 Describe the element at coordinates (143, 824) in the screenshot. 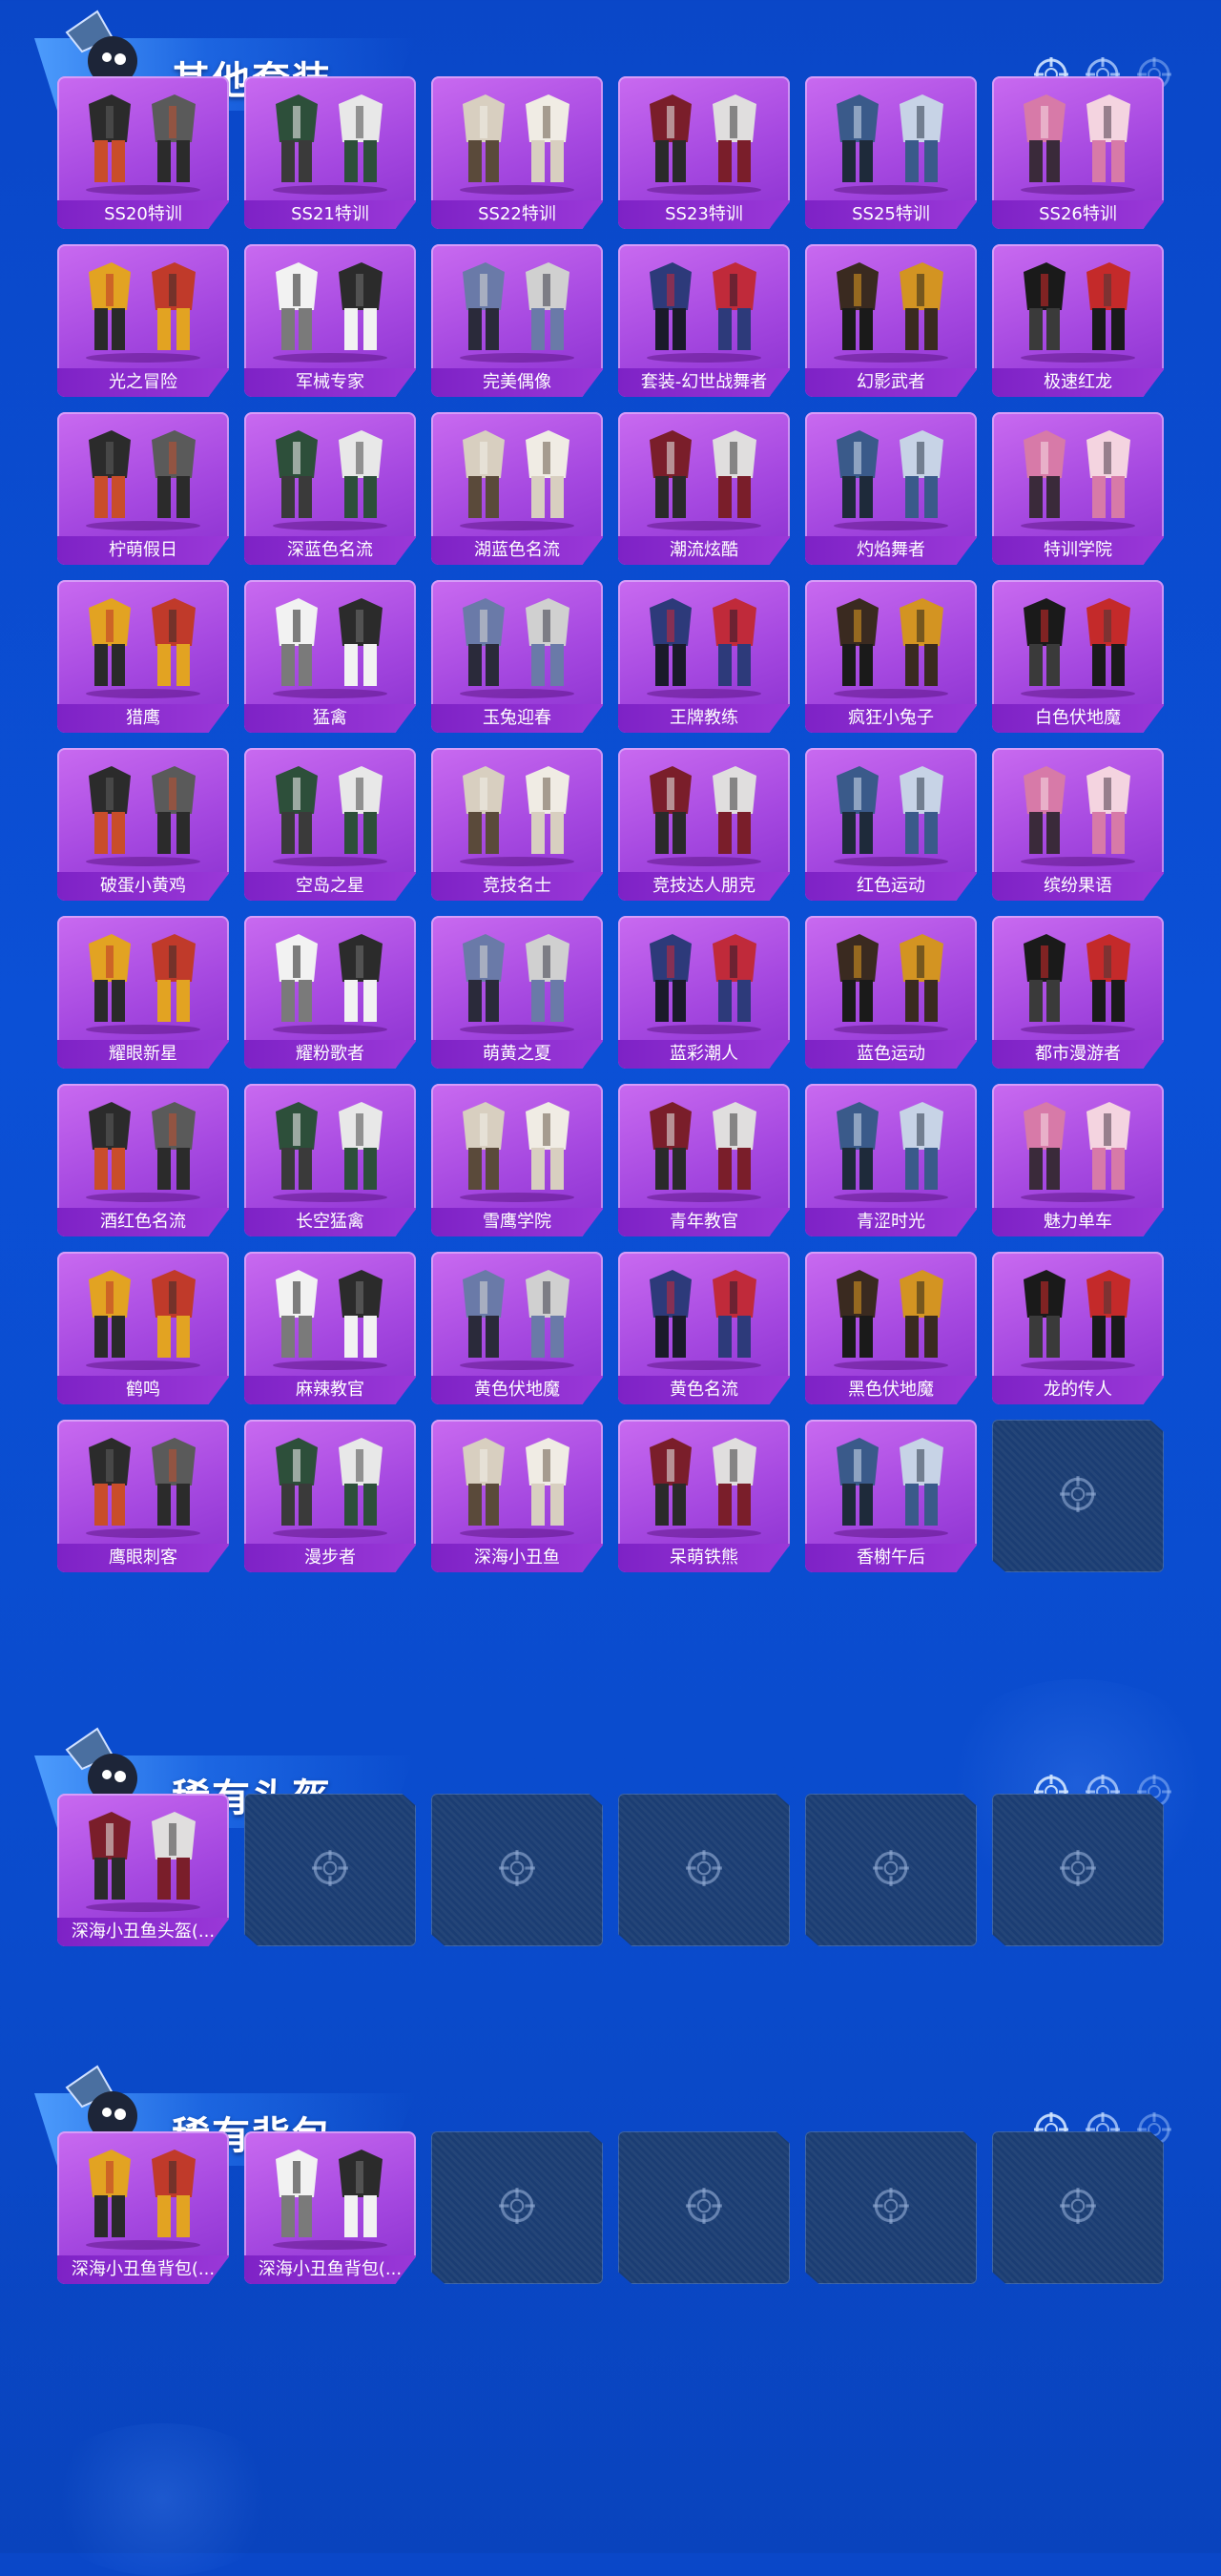

I see `item-card: 破蛋小黄鸡` at that location.